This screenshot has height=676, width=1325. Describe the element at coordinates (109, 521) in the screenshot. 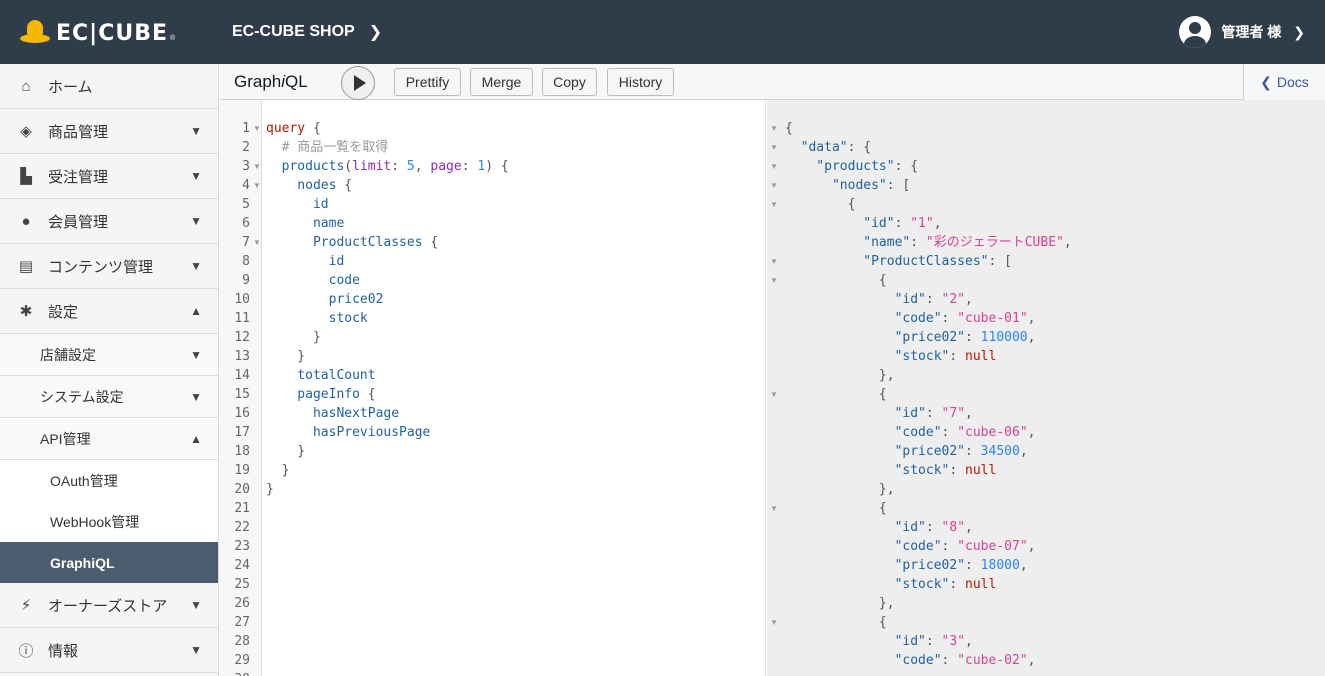

I see `sidebar-item-webhook: WebHook管理` at that location.